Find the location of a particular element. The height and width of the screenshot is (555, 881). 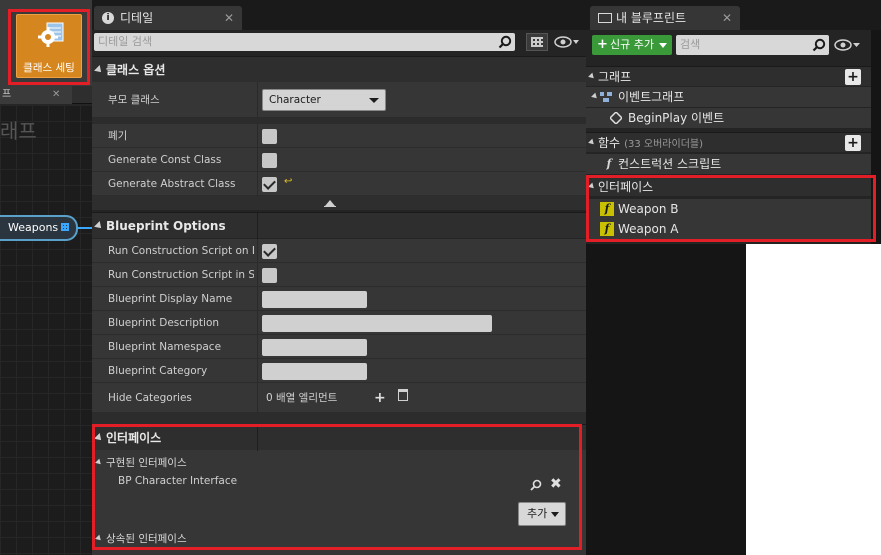

functions-overridable-note: (33 오버라이더블) is located at coordinates (663, 144).